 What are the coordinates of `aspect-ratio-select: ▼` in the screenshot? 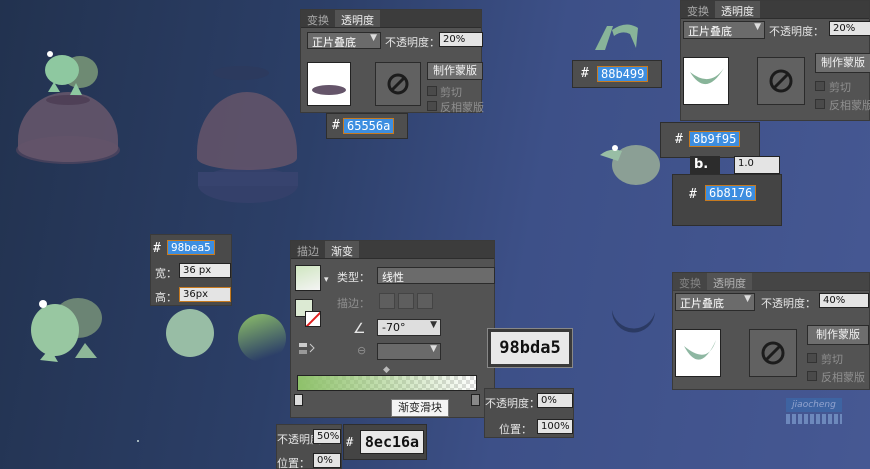 It's located at (409, 351).